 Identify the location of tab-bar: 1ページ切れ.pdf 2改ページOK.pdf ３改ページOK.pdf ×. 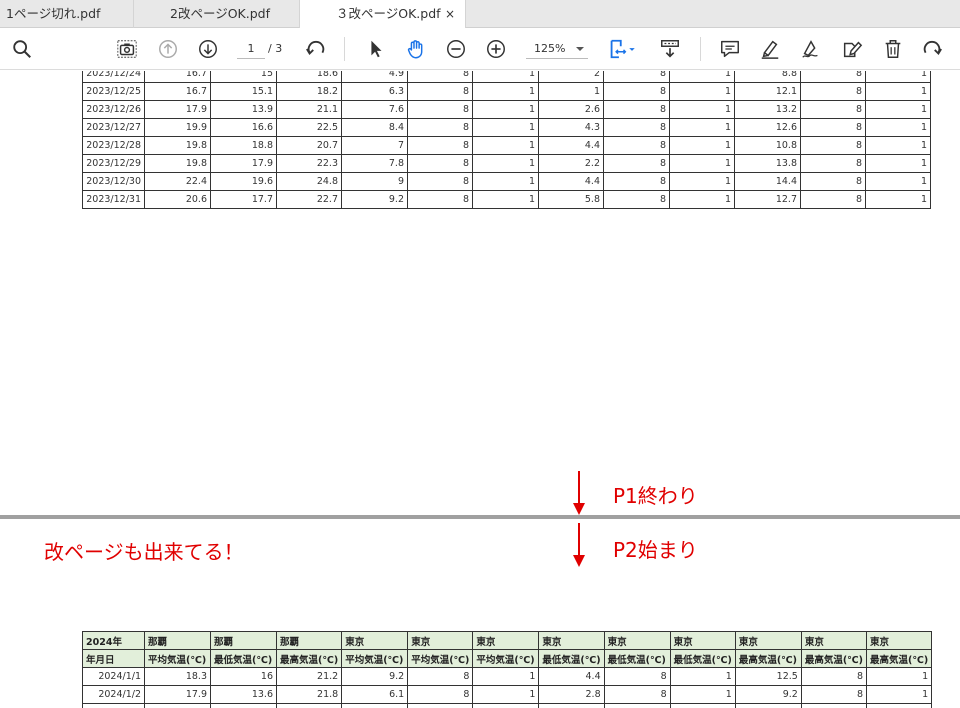
(480, 14).